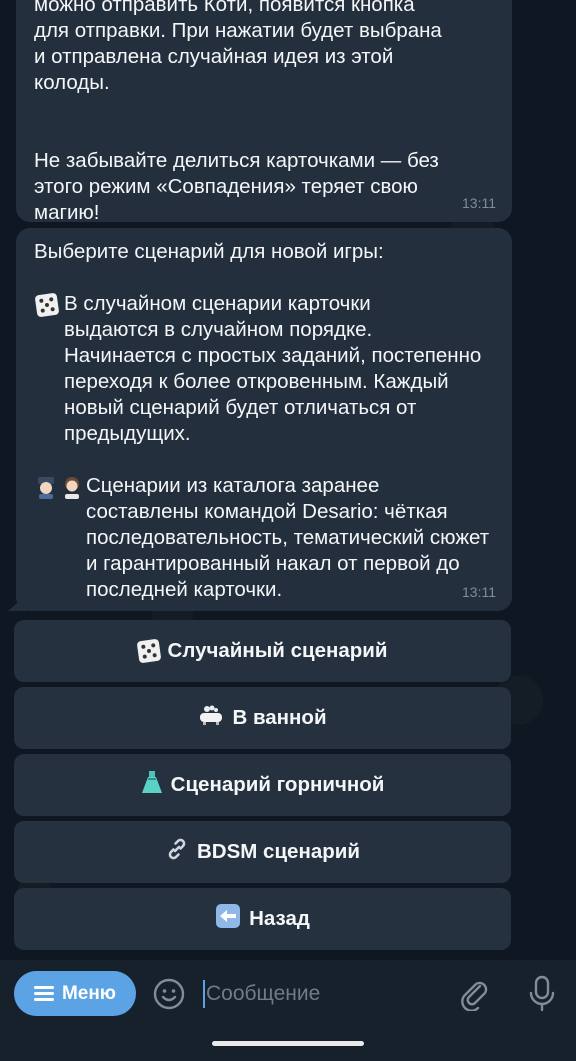 The image size is (576, 1061). Describe the element at coordinates (475, 994) in the screenshot. I see `paperclip-icon` at that location.